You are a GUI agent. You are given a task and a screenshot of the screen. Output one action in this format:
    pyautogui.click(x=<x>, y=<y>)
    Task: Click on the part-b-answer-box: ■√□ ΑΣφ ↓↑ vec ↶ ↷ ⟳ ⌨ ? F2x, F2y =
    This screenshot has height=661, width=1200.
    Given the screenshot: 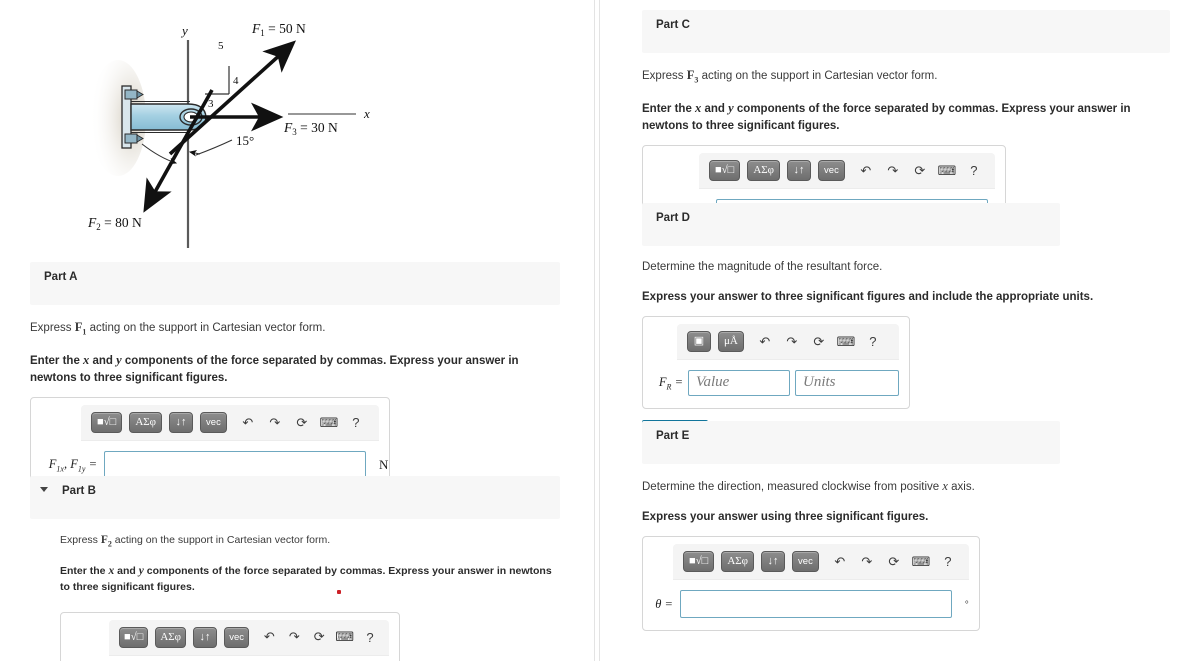 What is the action you would take?
    pyautogui.click(x=230, y=636)
    